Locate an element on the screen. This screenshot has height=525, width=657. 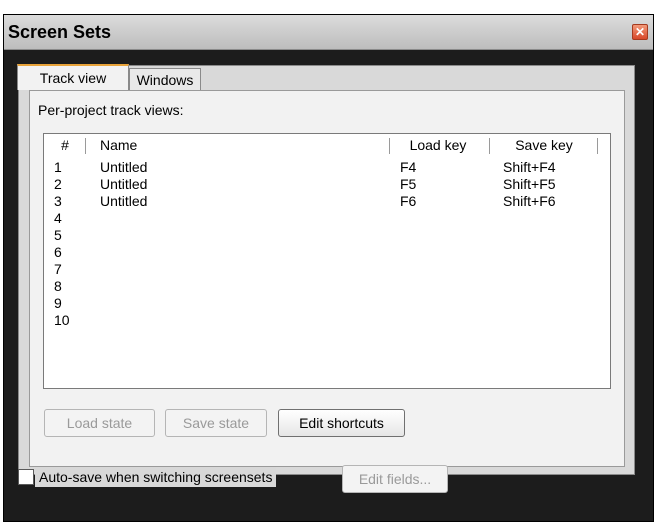
edit-shortcuts-button: Edit shortcuts is located at coordinates (341, 423).